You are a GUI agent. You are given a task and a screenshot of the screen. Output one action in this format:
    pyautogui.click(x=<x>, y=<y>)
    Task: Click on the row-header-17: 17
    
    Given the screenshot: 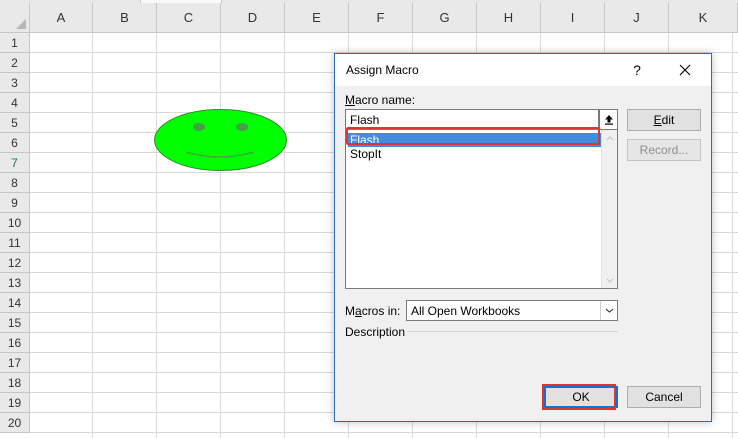 What is the action you would take?
    pyautogui.click(x=15, y=363)
    